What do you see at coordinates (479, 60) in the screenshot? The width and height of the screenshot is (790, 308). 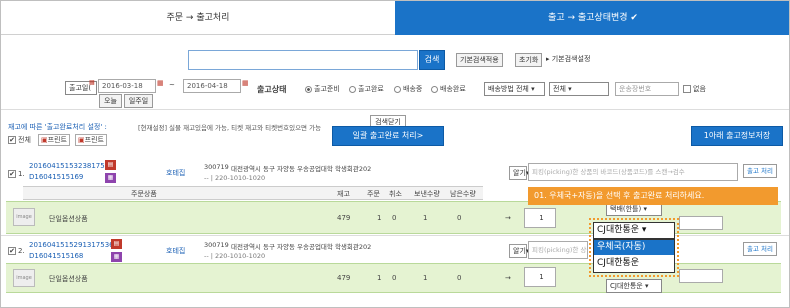 I see `apply-search-button: 기본검색적용` at bounding box center [479, 60].